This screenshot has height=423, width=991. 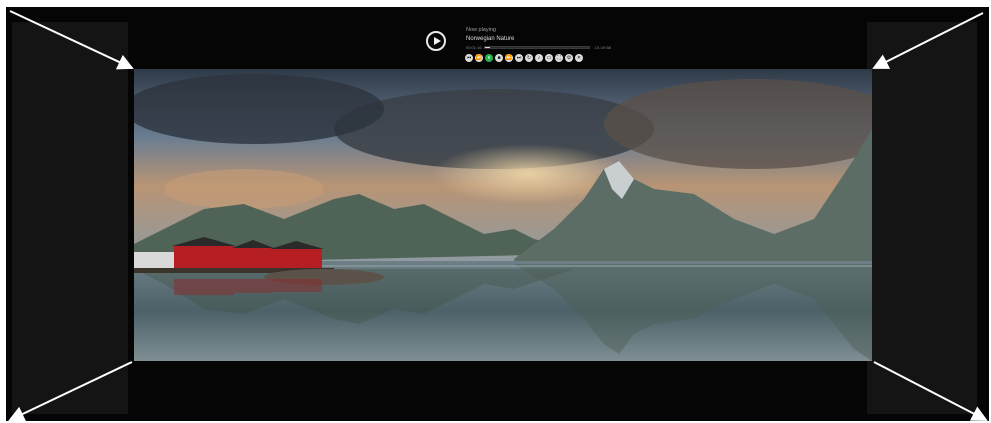 I want to click on arrow-top-right, so click(x=928, y=40).